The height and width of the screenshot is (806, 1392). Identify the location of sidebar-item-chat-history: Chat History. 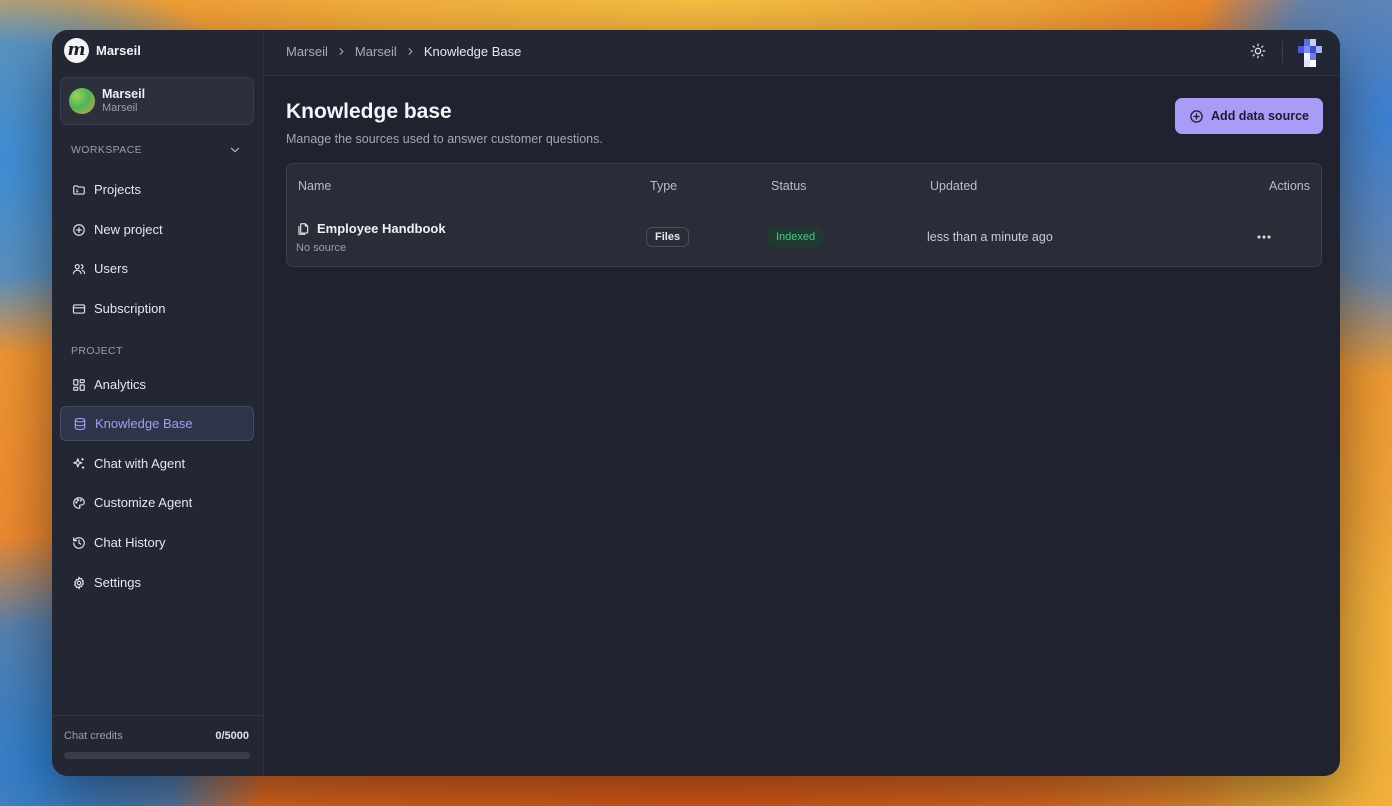
(157, 542).